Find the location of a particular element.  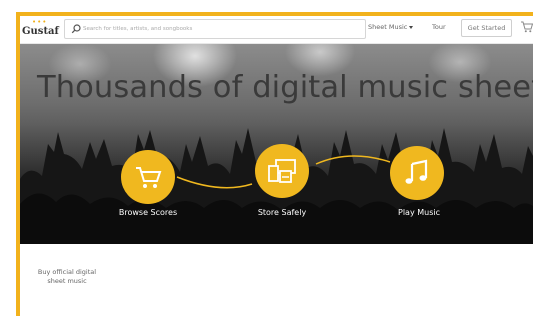

search-icon is located at coordinates (76, 29).